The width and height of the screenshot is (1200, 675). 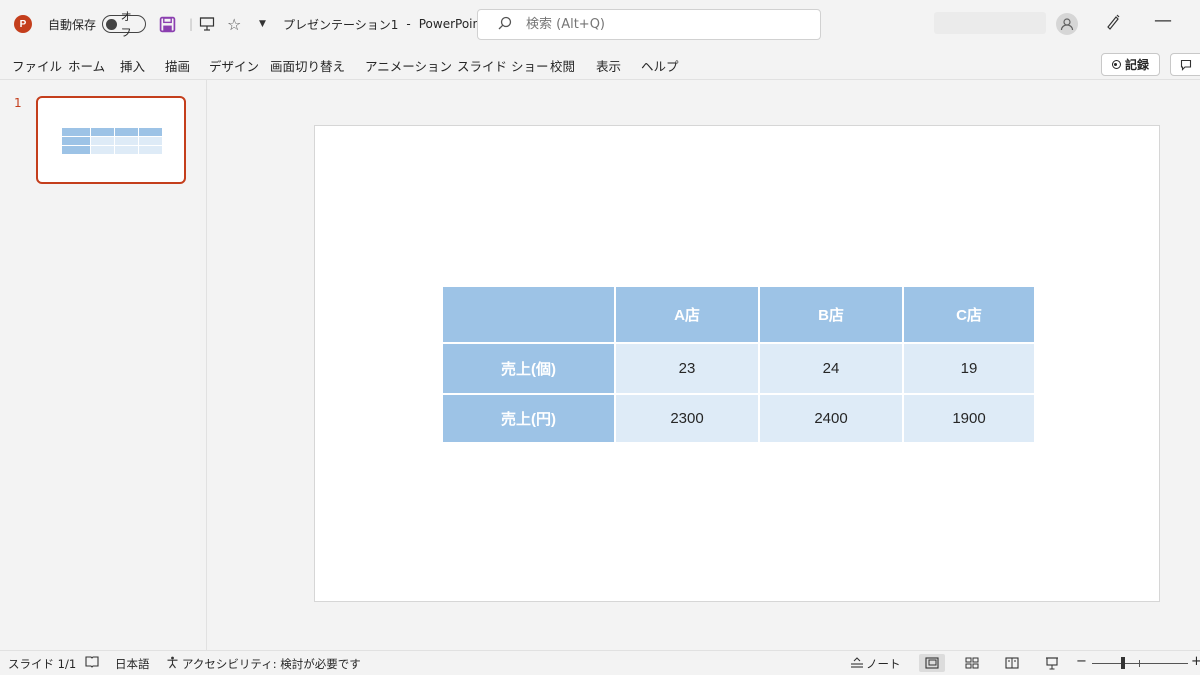 I want to click on tab-transitions: 画面切り替え, so click(x=307, y=65).